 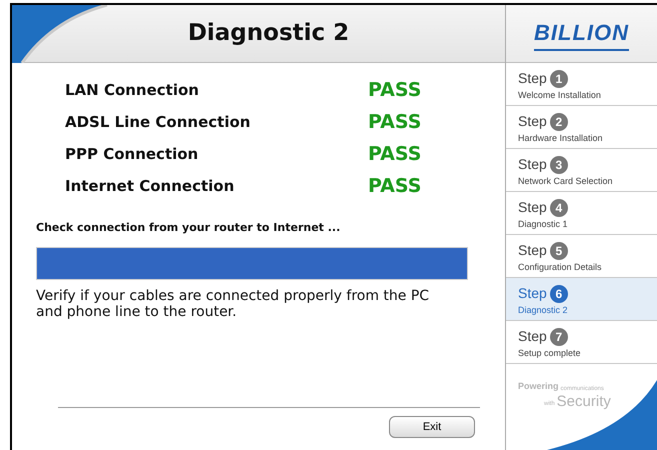 What do you see at coordinates (538, 386) in the screenshot?
I see `tagline-text: Powering` at bounding box center [538, 386].